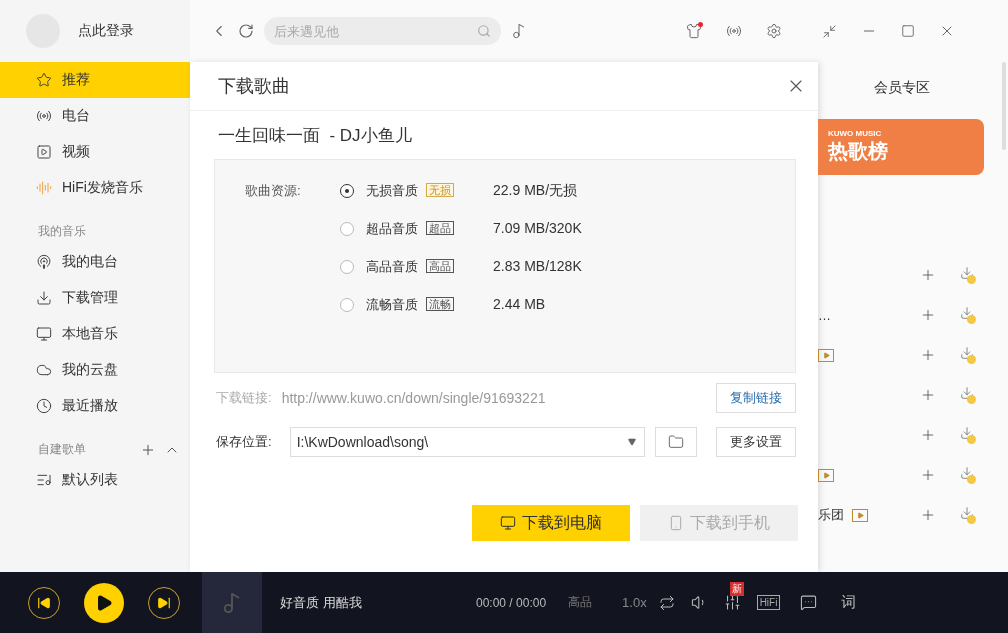  I want to click on search-icon, so click(484, 31).